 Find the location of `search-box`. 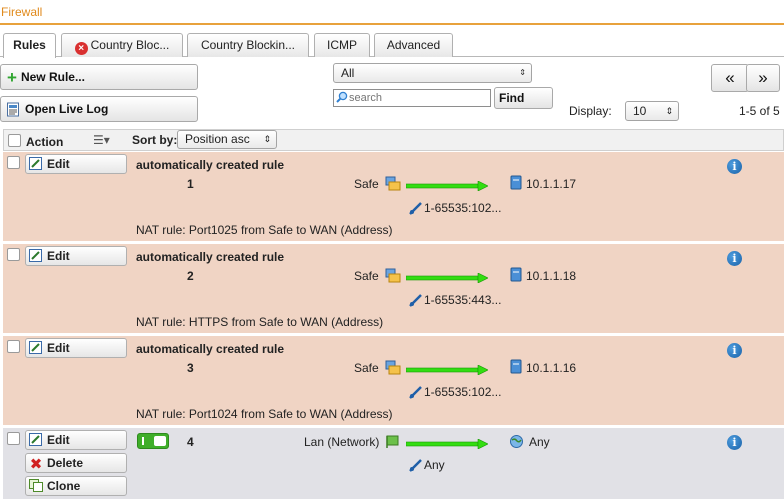

search-box is located at coordinates (412, 98).